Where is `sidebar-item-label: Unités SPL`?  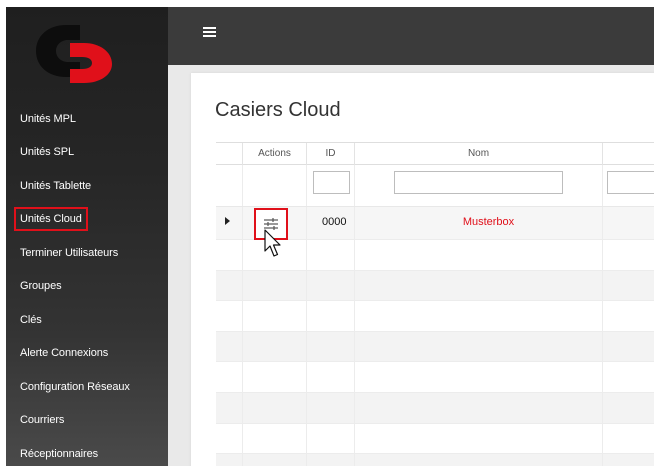
sidebar-item-label: Unités SPL is located at coordinates (47, 152).